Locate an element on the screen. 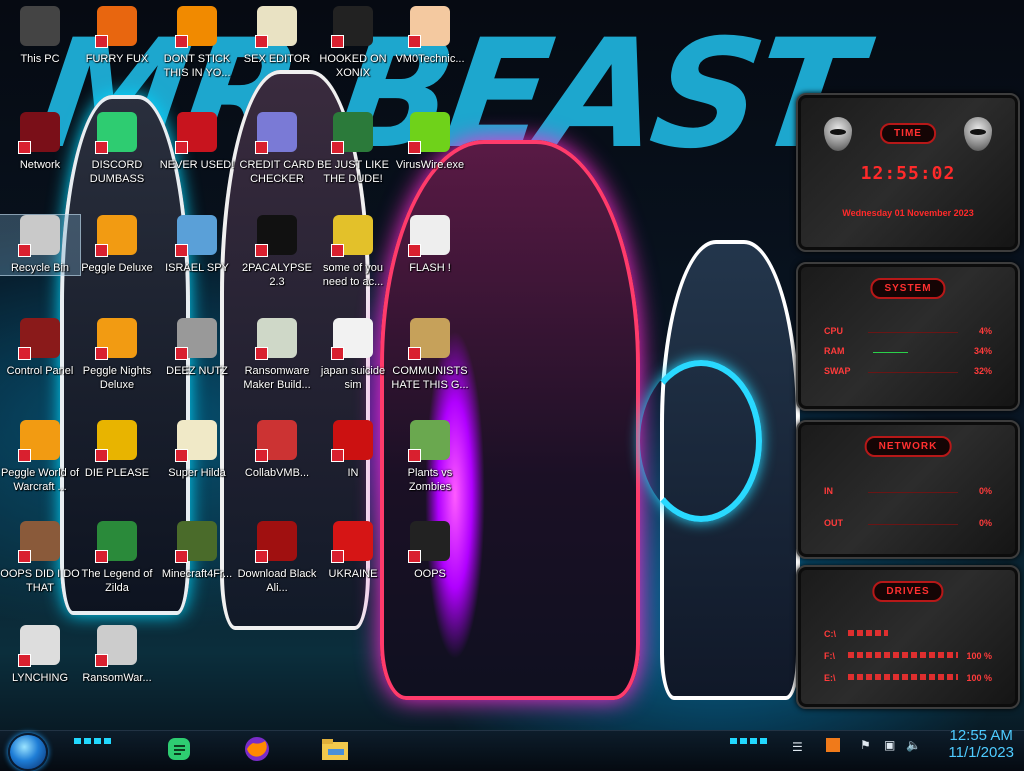 The image size is (1024, 771). desktop-icon-super-hilda: Super Hilda is located at coordinates (197, 450).